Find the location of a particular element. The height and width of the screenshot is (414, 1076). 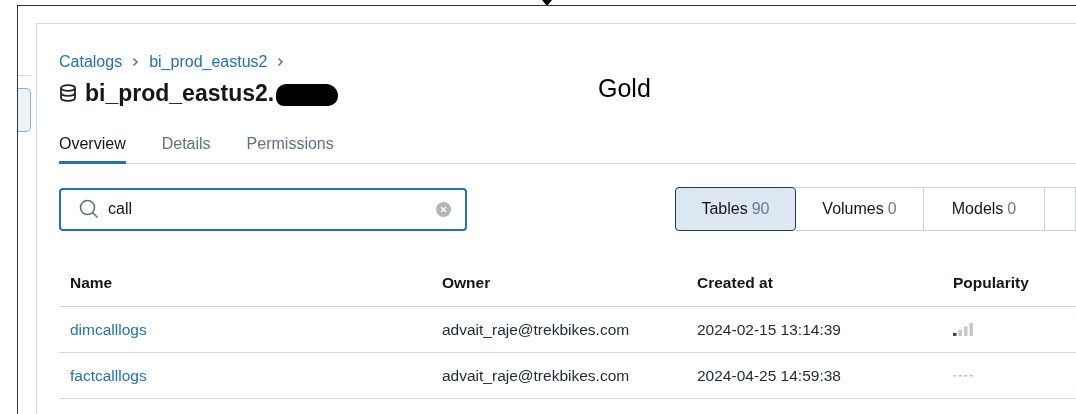

no-data-dashes-icon is located at coordinates (963, 375).